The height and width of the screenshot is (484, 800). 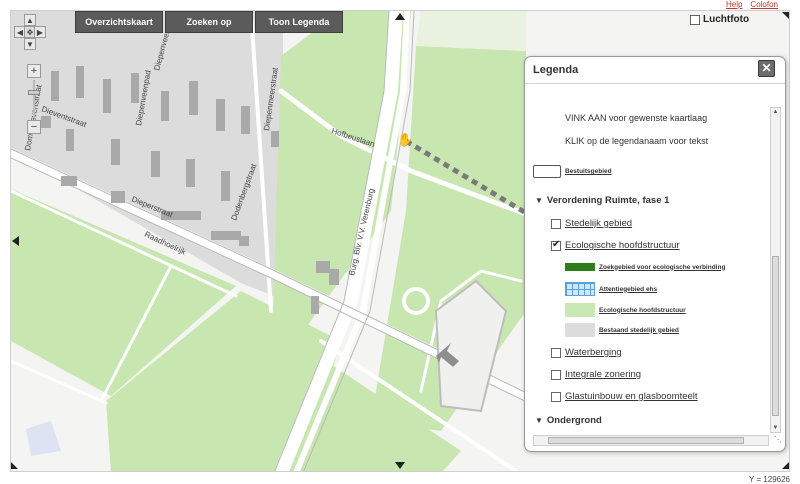 I want to click on layer-label: Stedelijk gebied, so click(x=598, y=223).